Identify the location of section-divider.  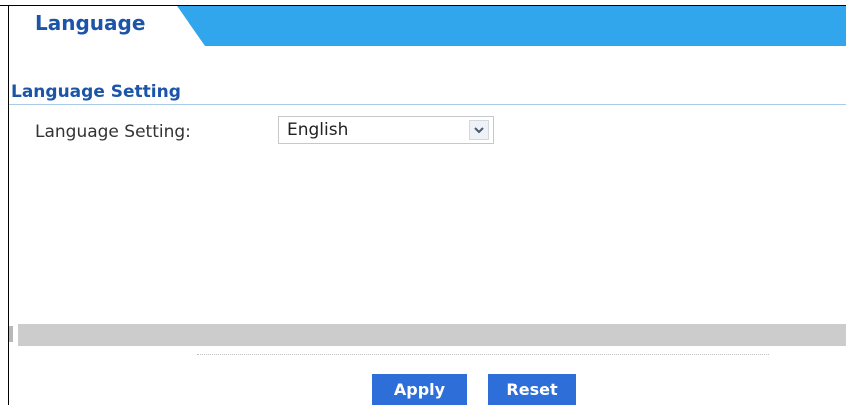
(427, 104).